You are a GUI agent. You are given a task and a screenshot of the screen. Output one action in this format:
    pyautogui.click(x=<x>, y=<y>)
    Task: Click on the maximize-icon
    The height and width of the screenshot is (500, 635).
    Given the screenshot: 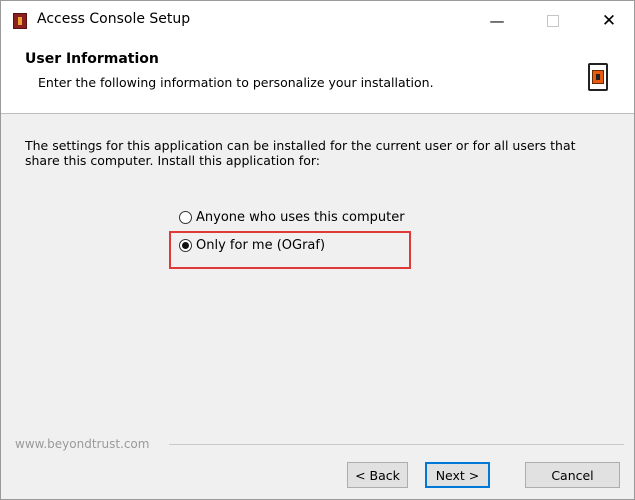 What is the action you would take?
    pyautogui.click(x=553, y=21)
    